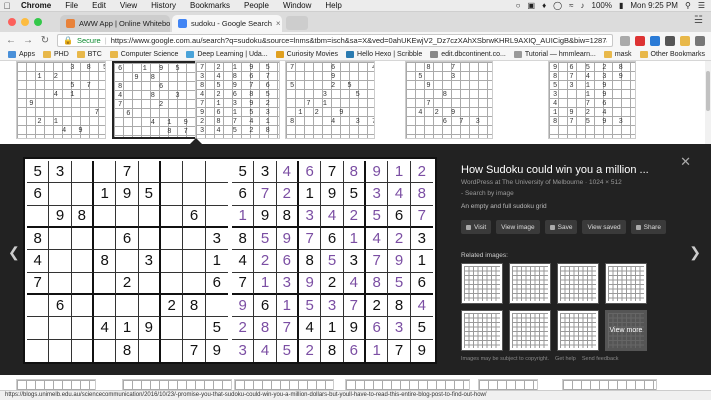 The width and height of the screenshot is (711, 400). I want to click on result-thumbnail: 3 8 5 1 2 5 7 4 1 9 7 3 2 1 4 9, so click(61, 100).